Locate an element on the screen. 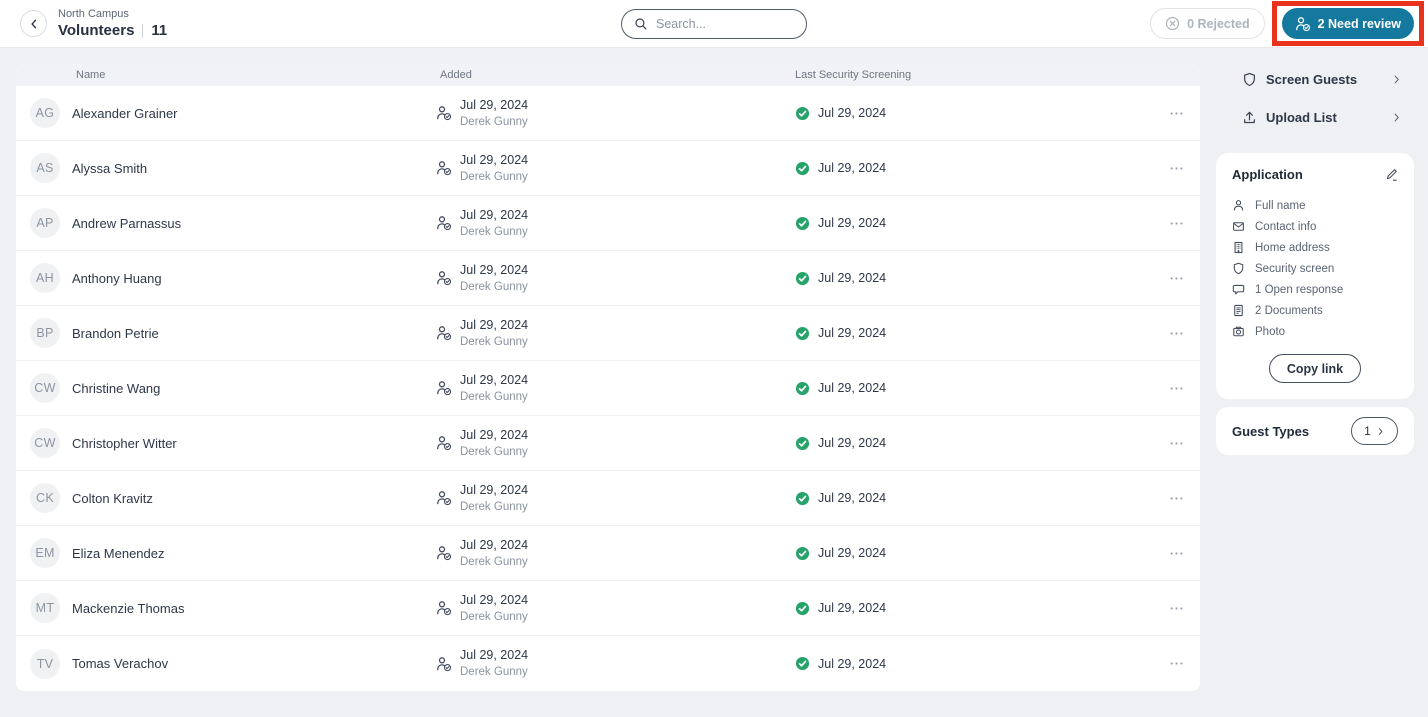 Image resolution: width=1428 pixels, height=717 pixels. title-block: North Campus Volunteers 11 is located at coordinates (112, 23).